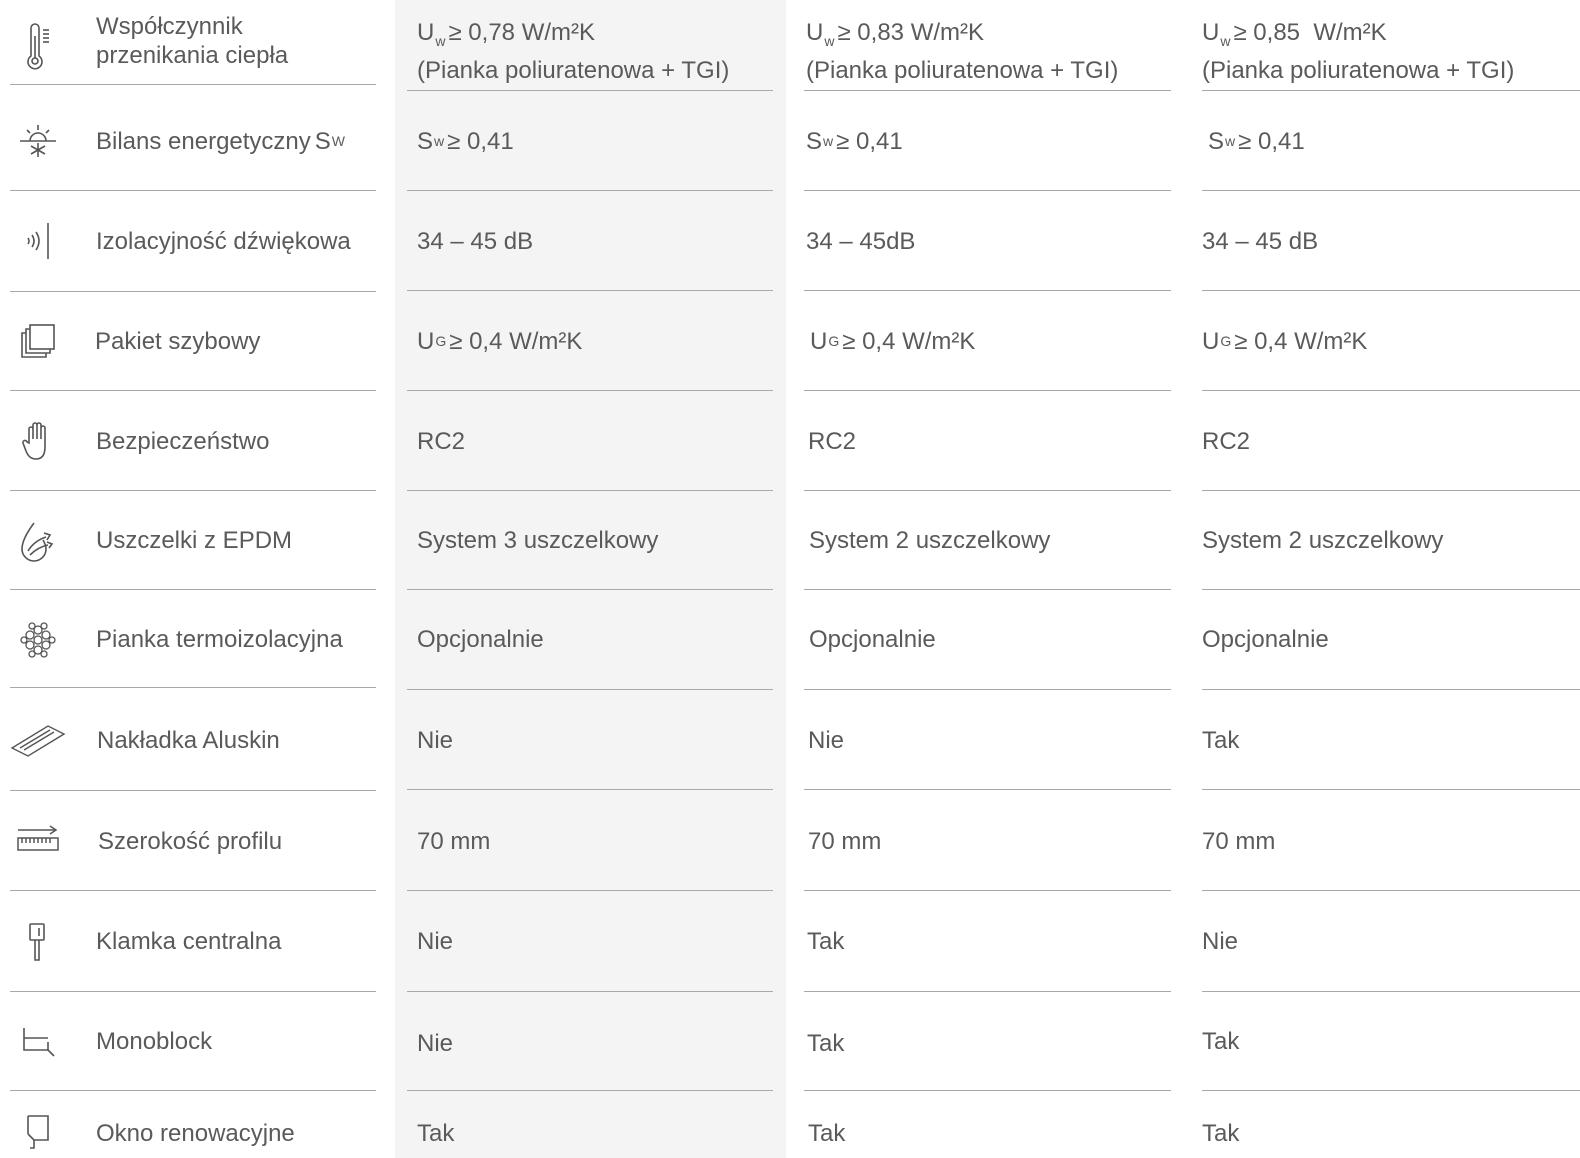 The image size is (1580, 1158). What do you see at coordinates (38, 341) in the screenshot?
I see `glass-panes-icon` at bounding box center [38, 341].